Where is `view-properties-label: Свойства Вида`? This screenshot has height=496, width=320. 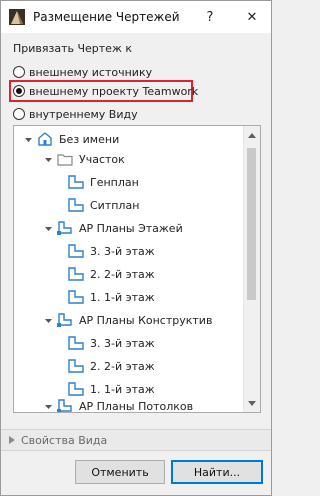
view-properties-label: Свойства Вида is located at coordinates (64, 440).